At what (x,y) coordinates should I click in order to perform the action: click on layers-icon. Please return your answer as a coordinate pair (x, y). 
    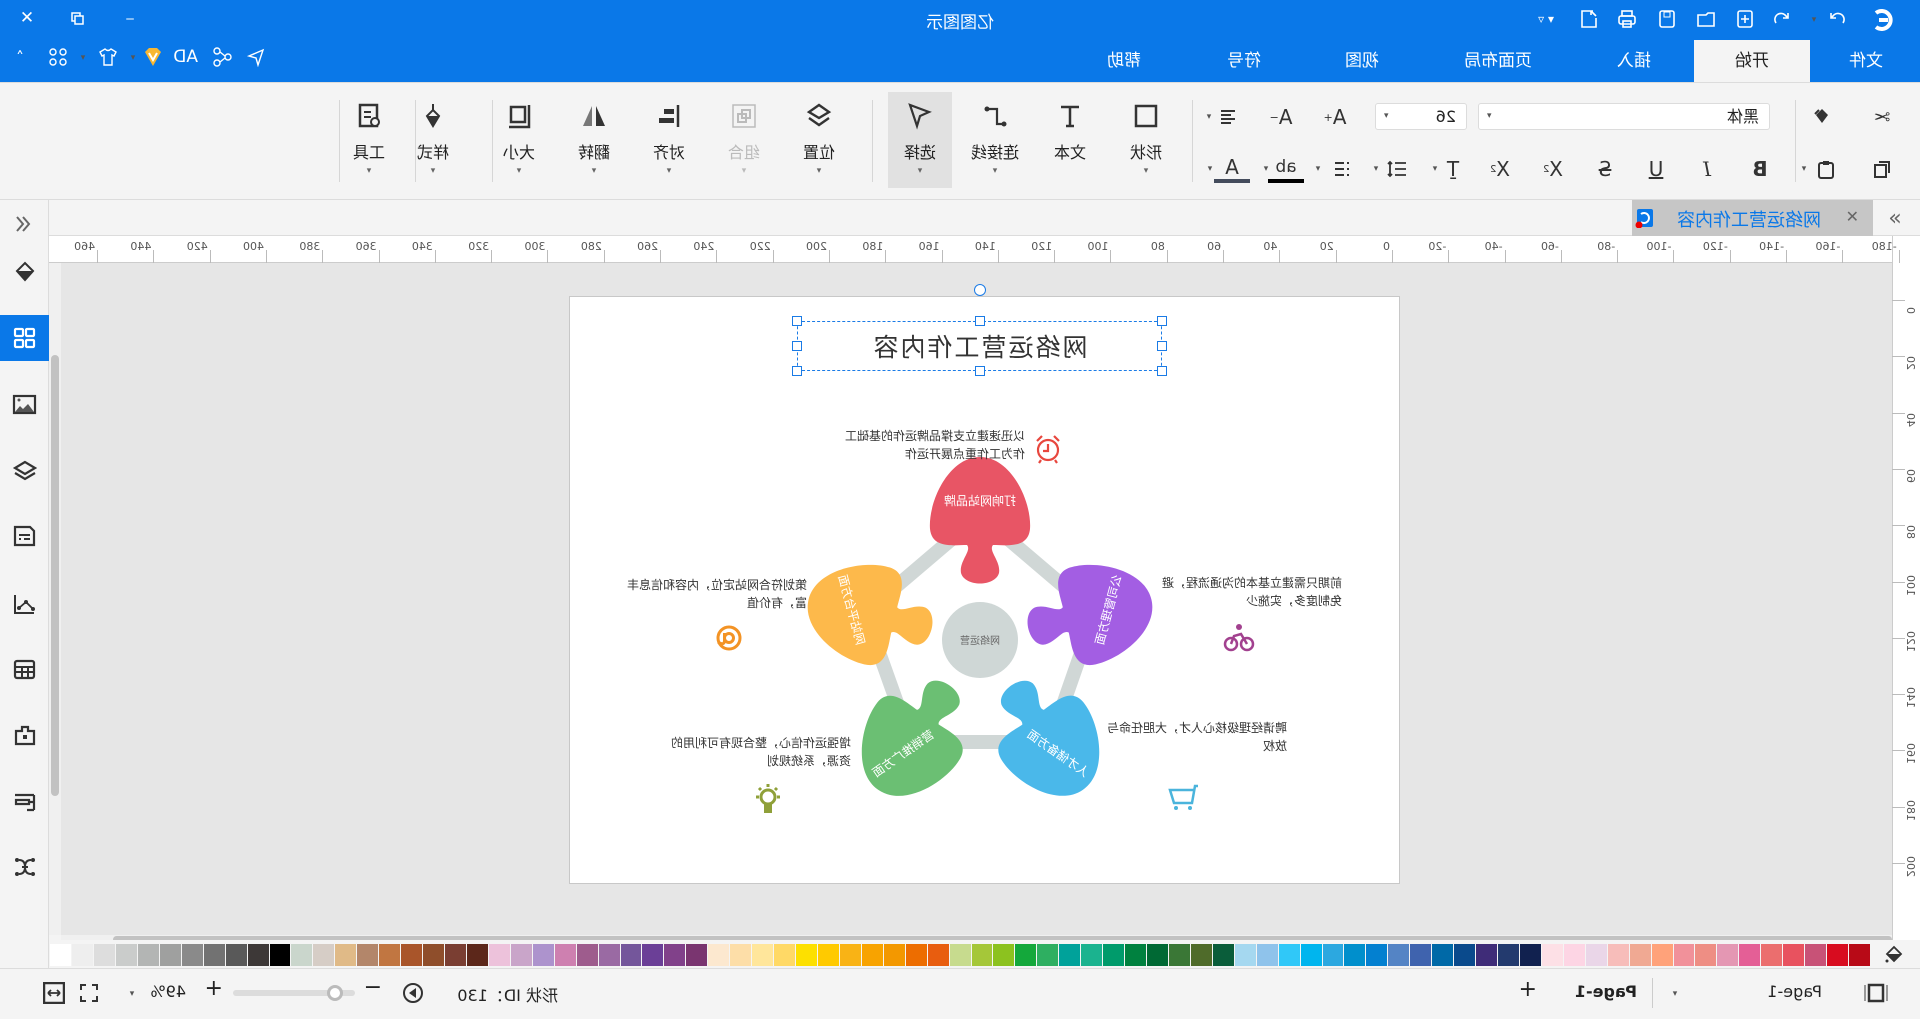
    Looking at the image, I should click on (24, 471).